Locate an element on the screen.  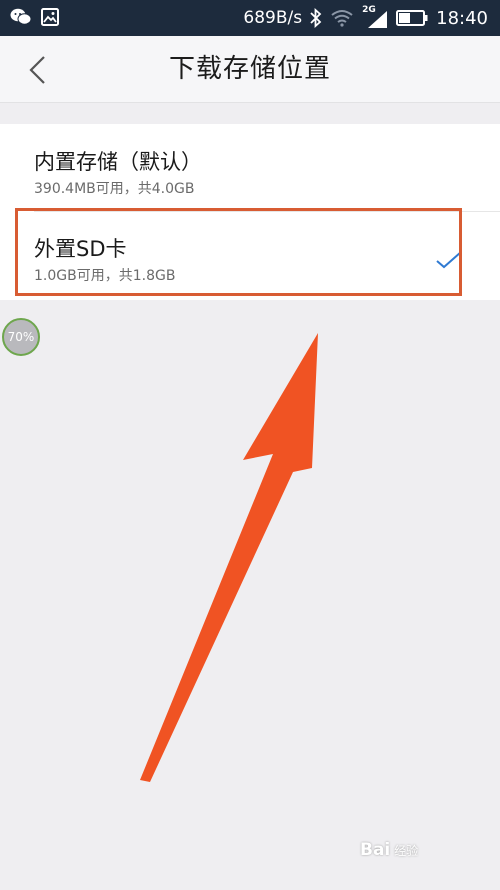
back-button is located at coordinates (41, 70).